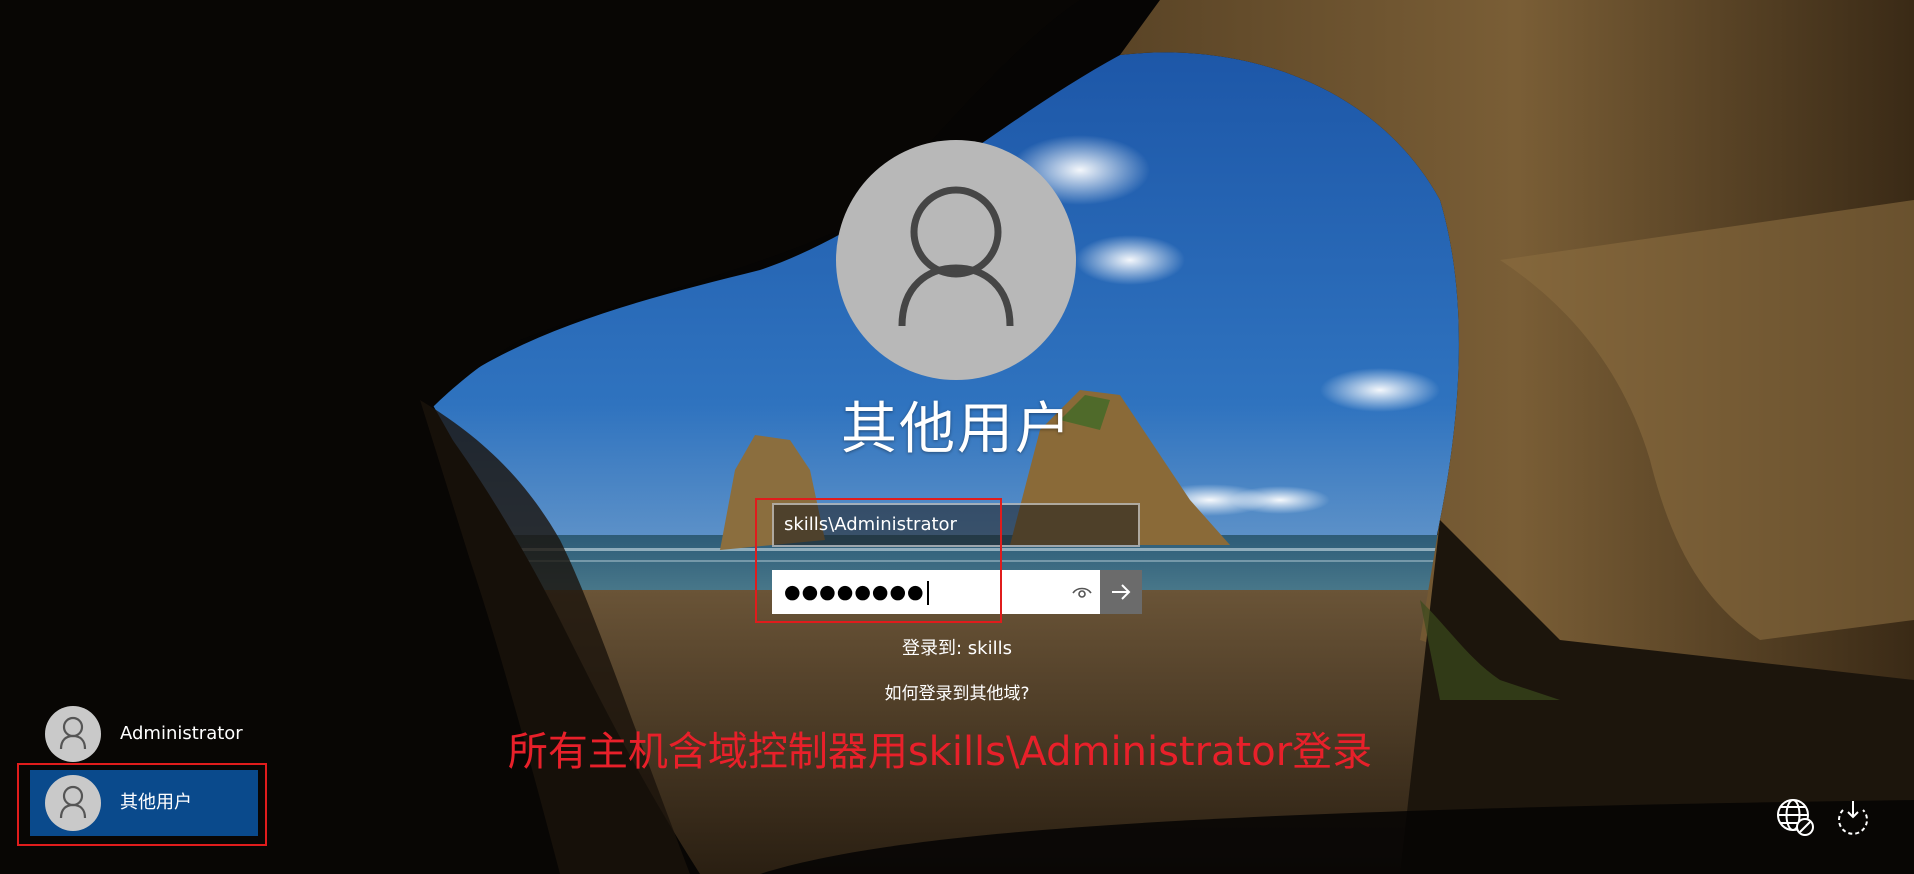 Image resolution: width=1914 pixels, height=874 pixels. I want to click on annotation-text: 所有主机含域控制器用skills\Administrator登录, so click(940, 752).